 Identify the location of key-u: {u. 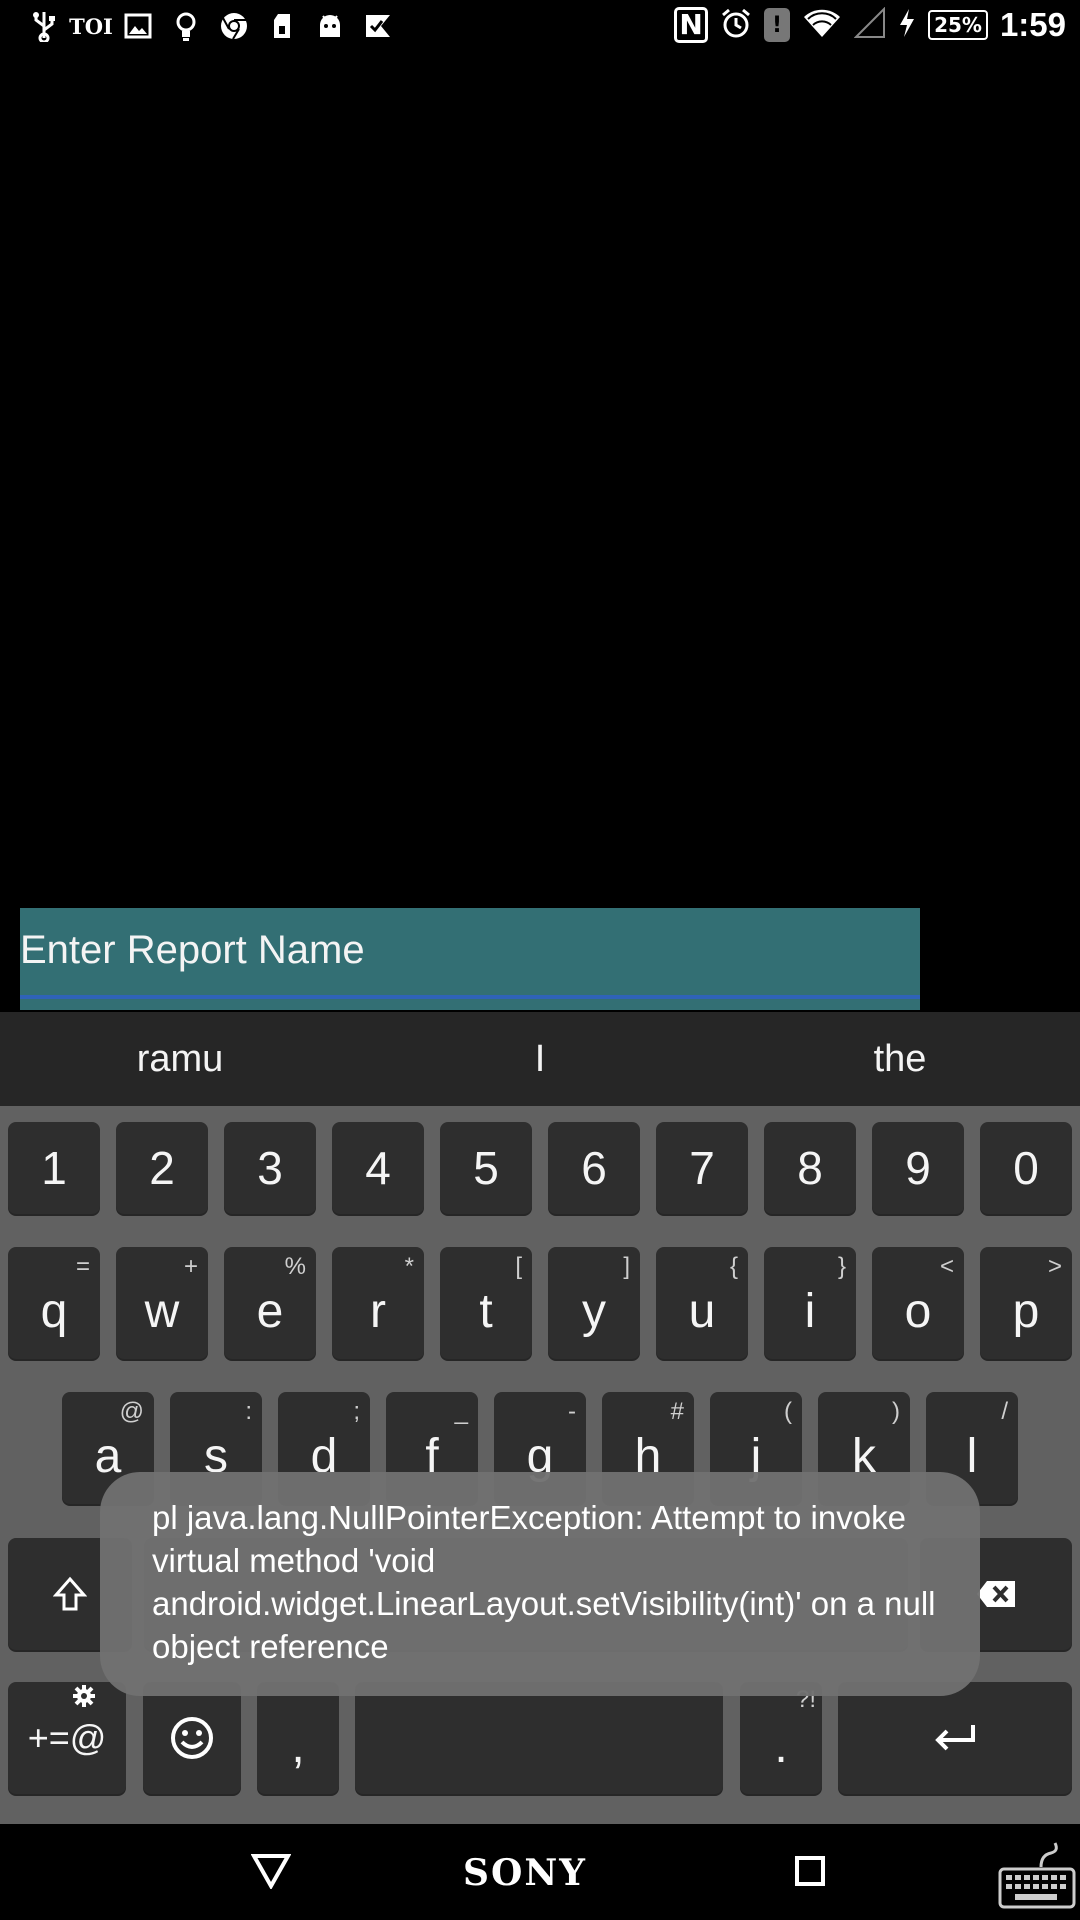
(702, 1303).